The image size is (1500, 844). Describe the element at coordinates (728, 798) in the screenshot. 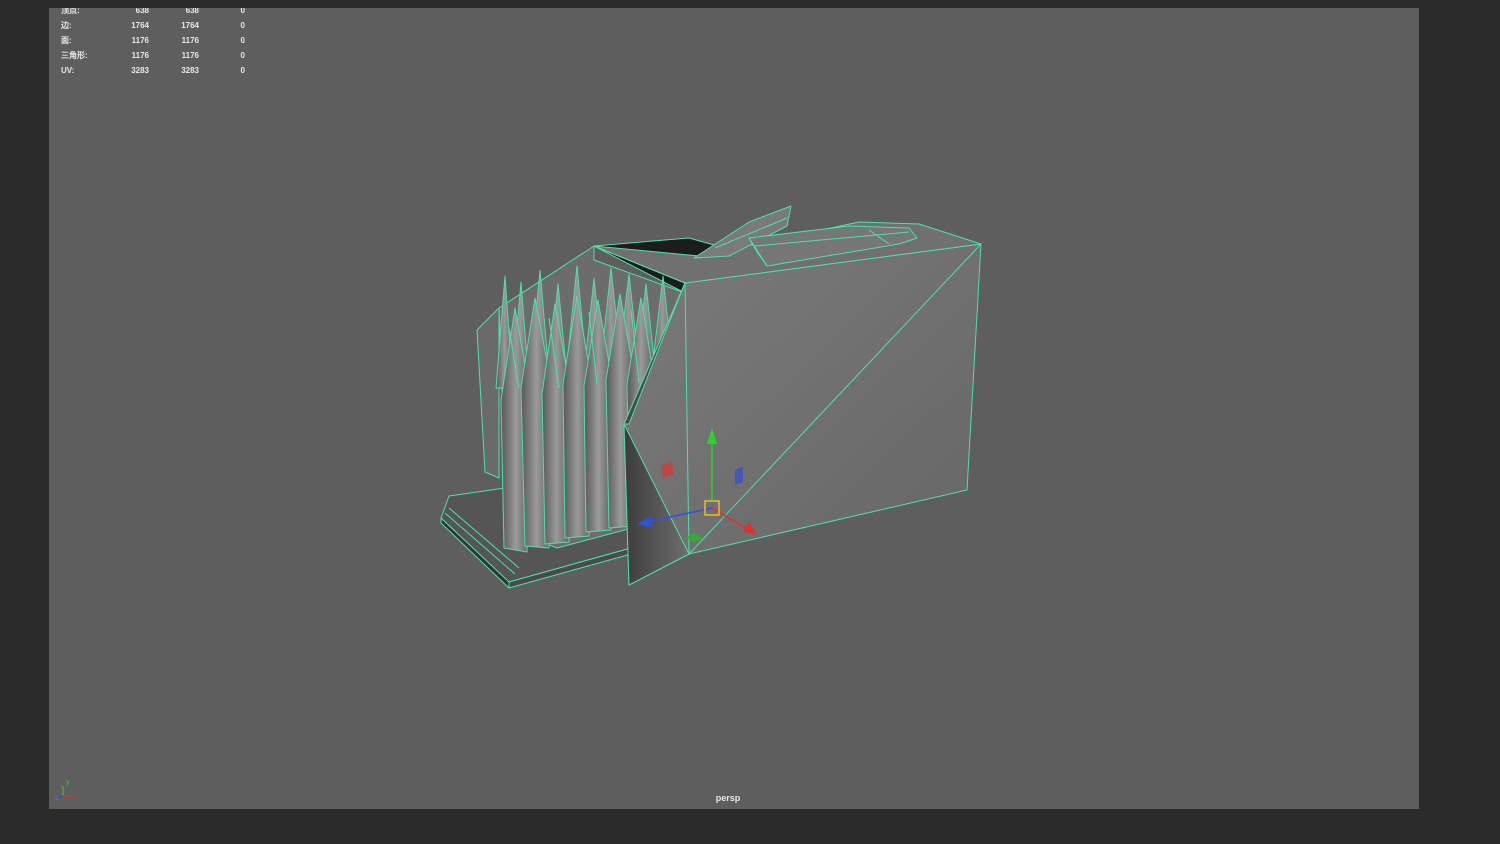

I see `camera-name-label: persp` at that location.